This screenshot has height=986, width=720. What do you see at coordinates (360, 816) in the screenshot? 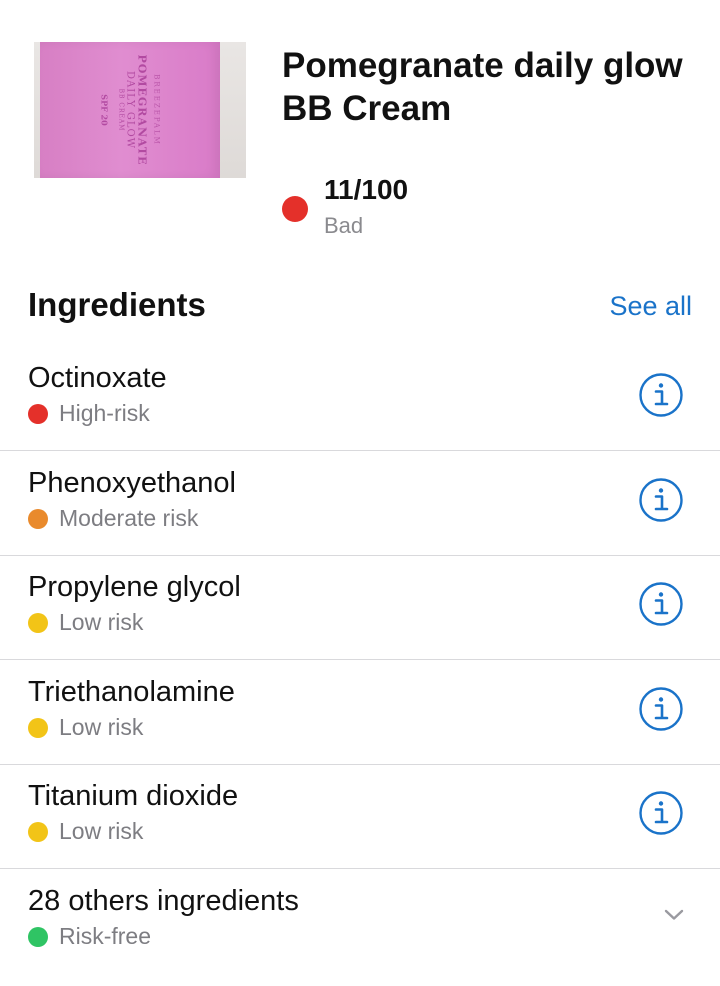
I see `ingredient-row: Titanium dioxide Low risk` at bounding box center [360, 816].